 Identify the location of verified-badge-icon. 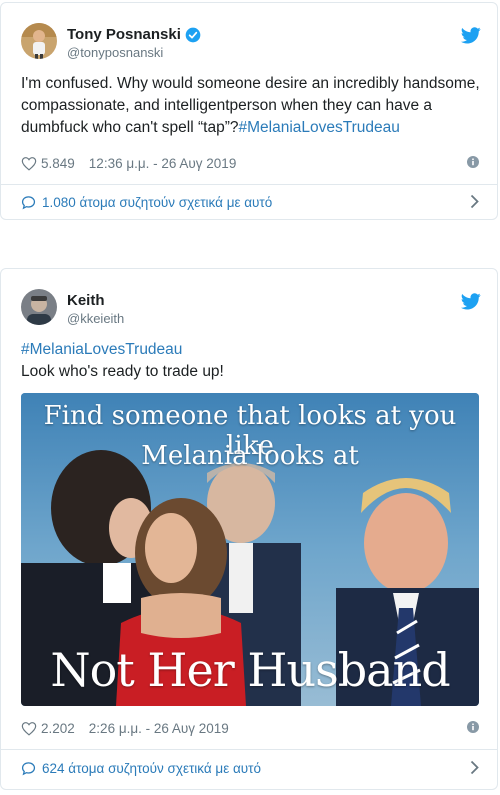
(193, 34).